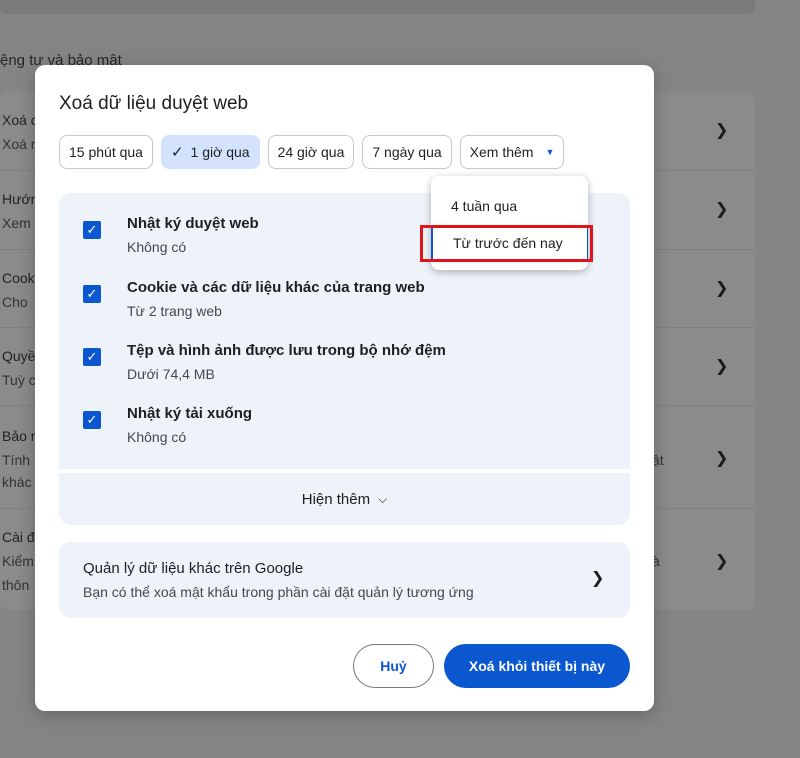  What do you see at coordinates (20, 144) in the screenshot?
I see `row-subtitle: Xoá n` at bounding box center [20, 144].